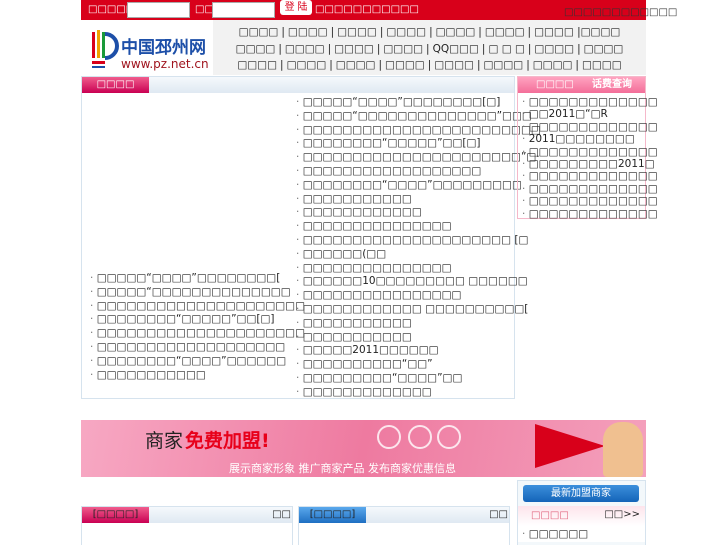 This screenshot has height=545, width=727. I want to click on logo-url: www.pz.net.cn, so click(165, 64).